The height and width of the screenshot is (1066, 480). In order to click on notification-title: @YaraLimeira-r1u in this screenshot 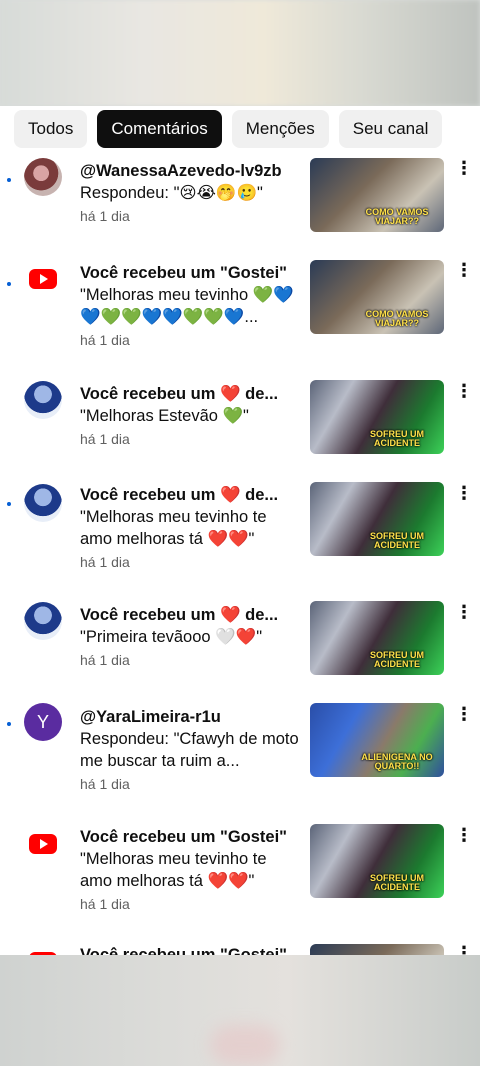, I will do `click(150, 717)`.